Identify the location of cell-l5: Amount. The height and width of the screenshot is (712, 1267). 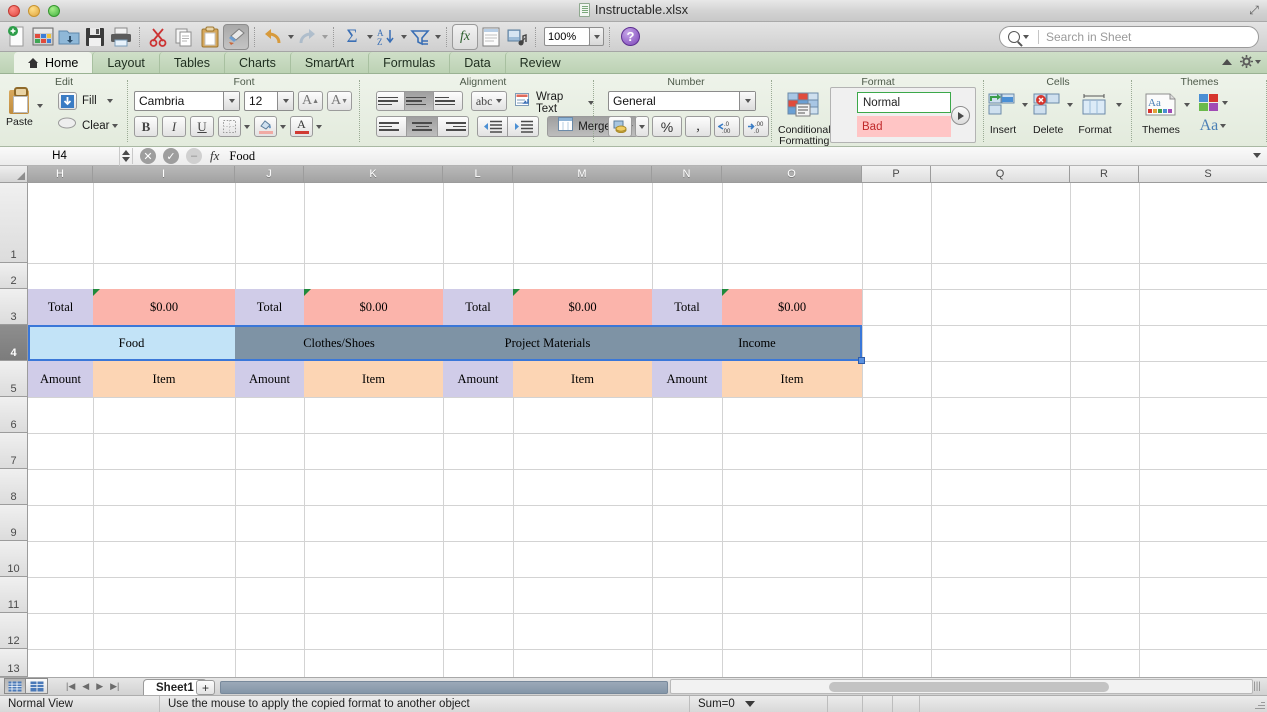
(478, 379).